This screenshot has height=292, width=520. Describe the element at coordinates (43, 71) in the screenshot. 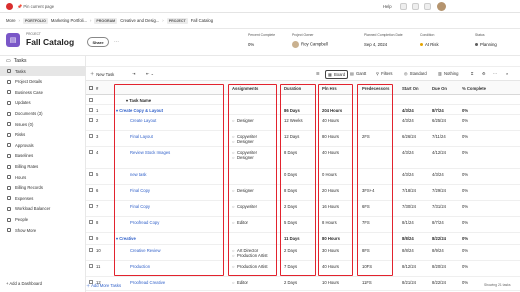

I see `sidebar-item-tasks: Tasks` at that location.